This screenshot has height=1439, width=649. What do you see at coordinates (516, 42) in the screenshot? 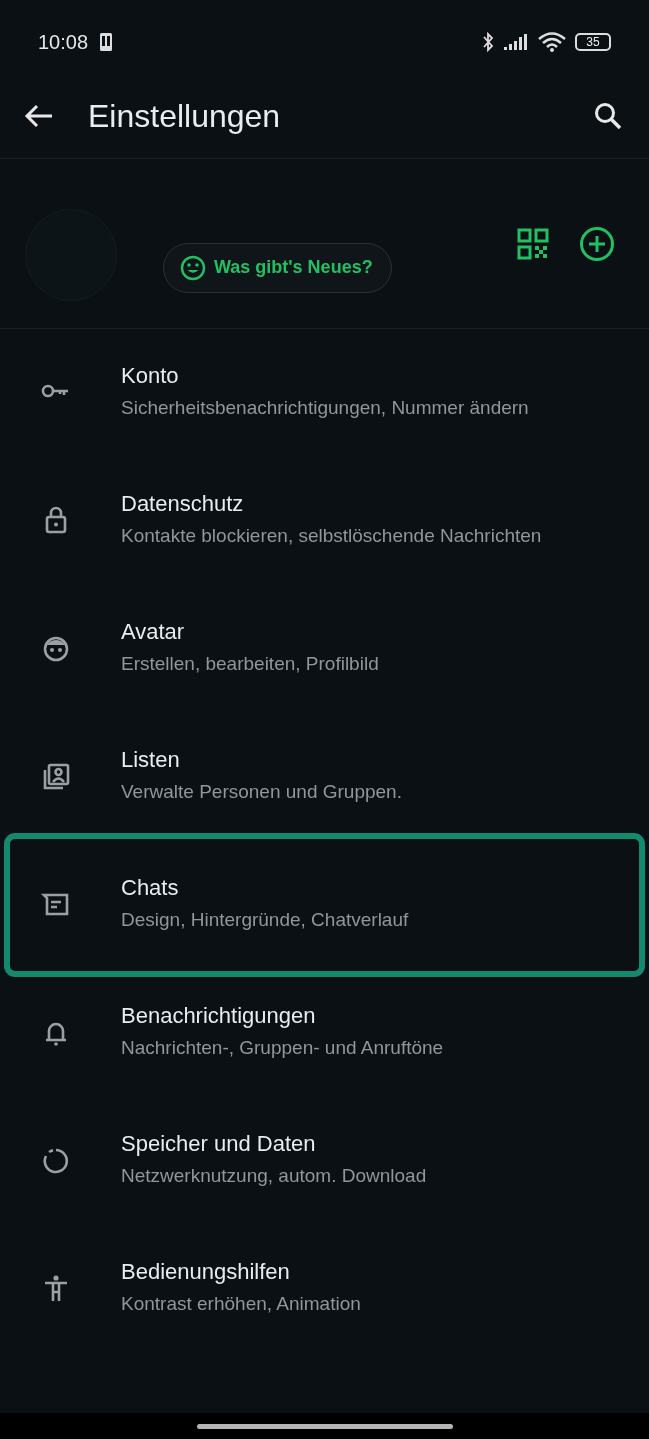
I see `signal-icon` at bounding box center [516, 42].